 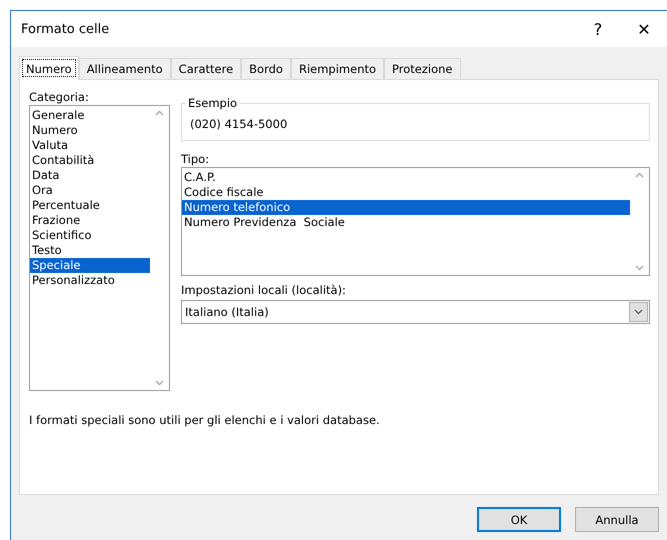 I want to click on tab: Bordo, so click(x=266, y=68).